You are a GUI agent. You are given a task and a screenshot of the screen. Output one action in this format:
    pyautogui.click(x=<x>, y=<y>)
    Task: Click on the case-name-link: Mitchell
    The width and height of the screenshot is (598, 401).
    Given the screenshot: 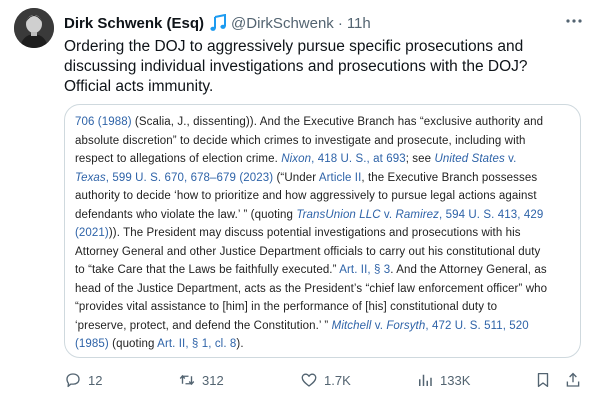 What is the action you would take?
    pyautogui.click(x=351, y=325)
    